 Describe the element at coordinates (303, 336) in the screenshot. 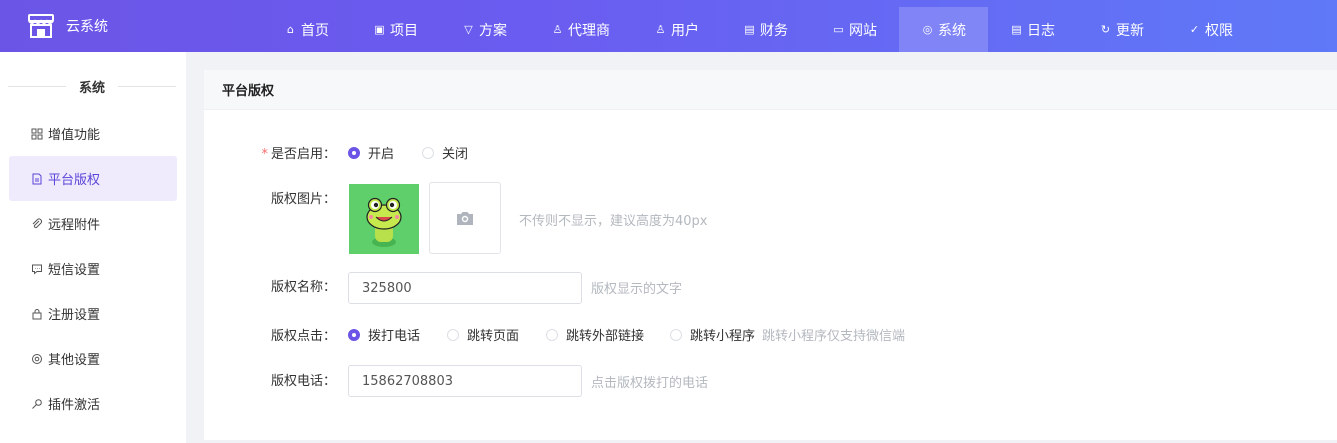

I see `click-action-label: 版权点击：` at that location.